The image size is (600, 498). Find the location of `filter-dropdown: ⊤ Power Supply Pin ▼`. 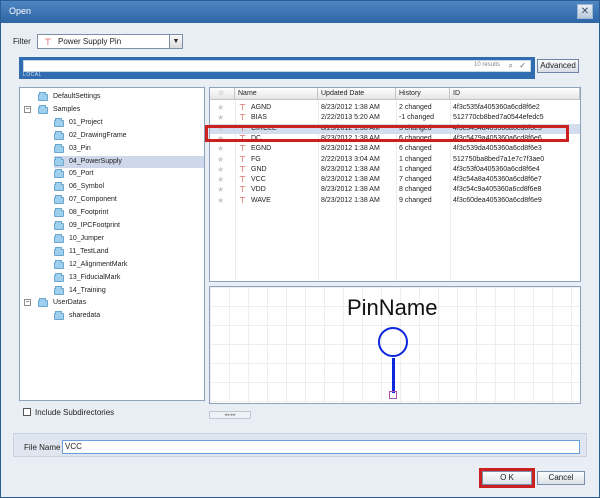

filter-dropdown: ⊤ Power Supply Pin ▼ is located at coordinates (110, 41).